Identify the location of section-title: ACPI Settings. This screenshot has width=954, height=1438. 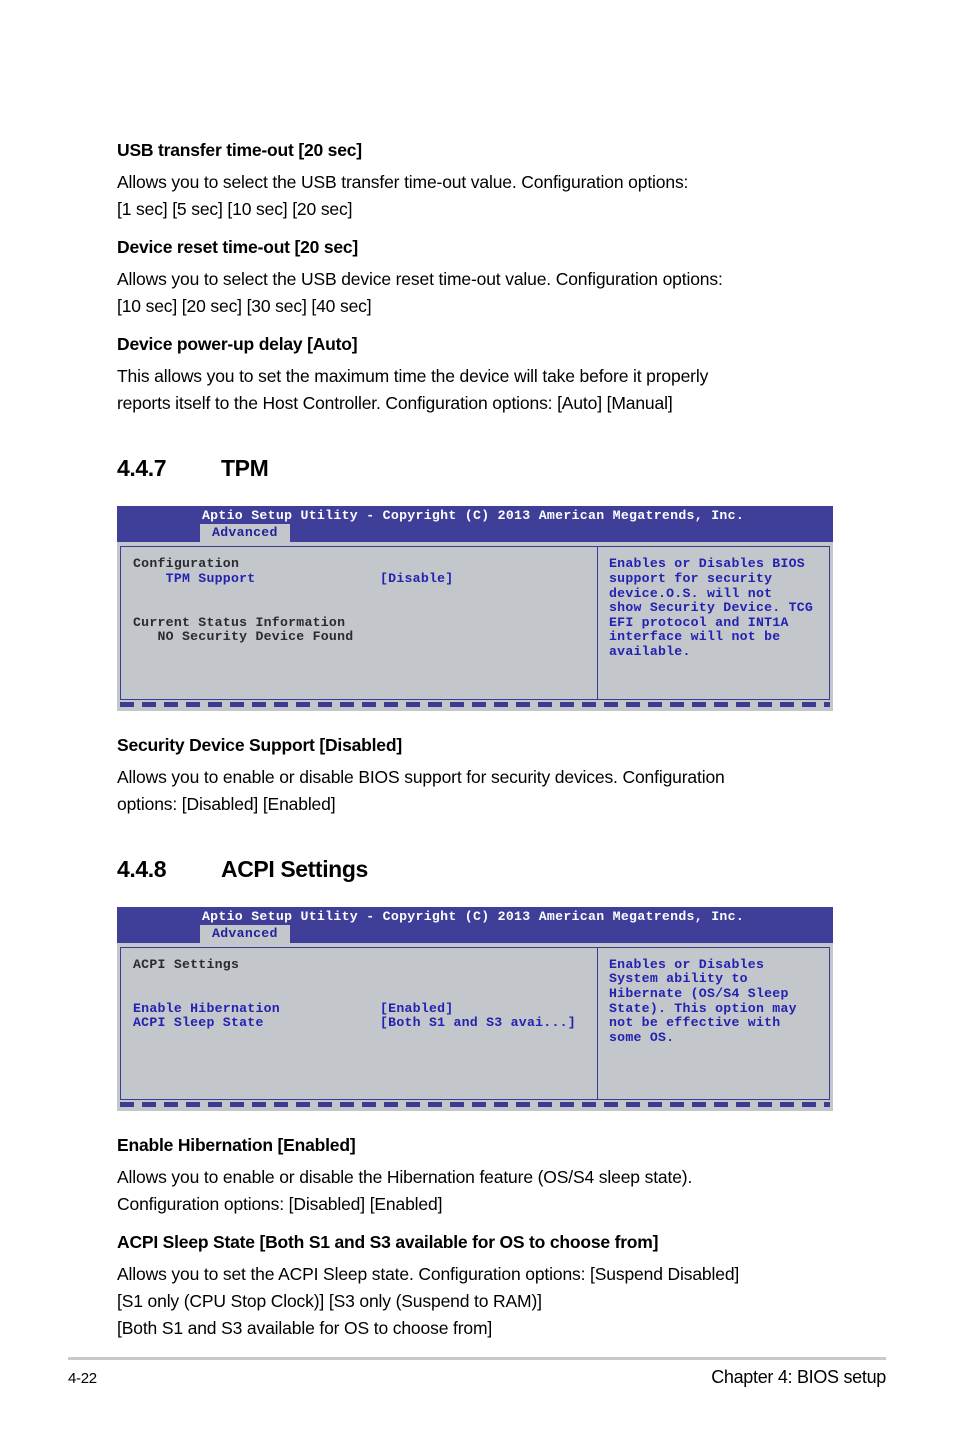
(294, 868).